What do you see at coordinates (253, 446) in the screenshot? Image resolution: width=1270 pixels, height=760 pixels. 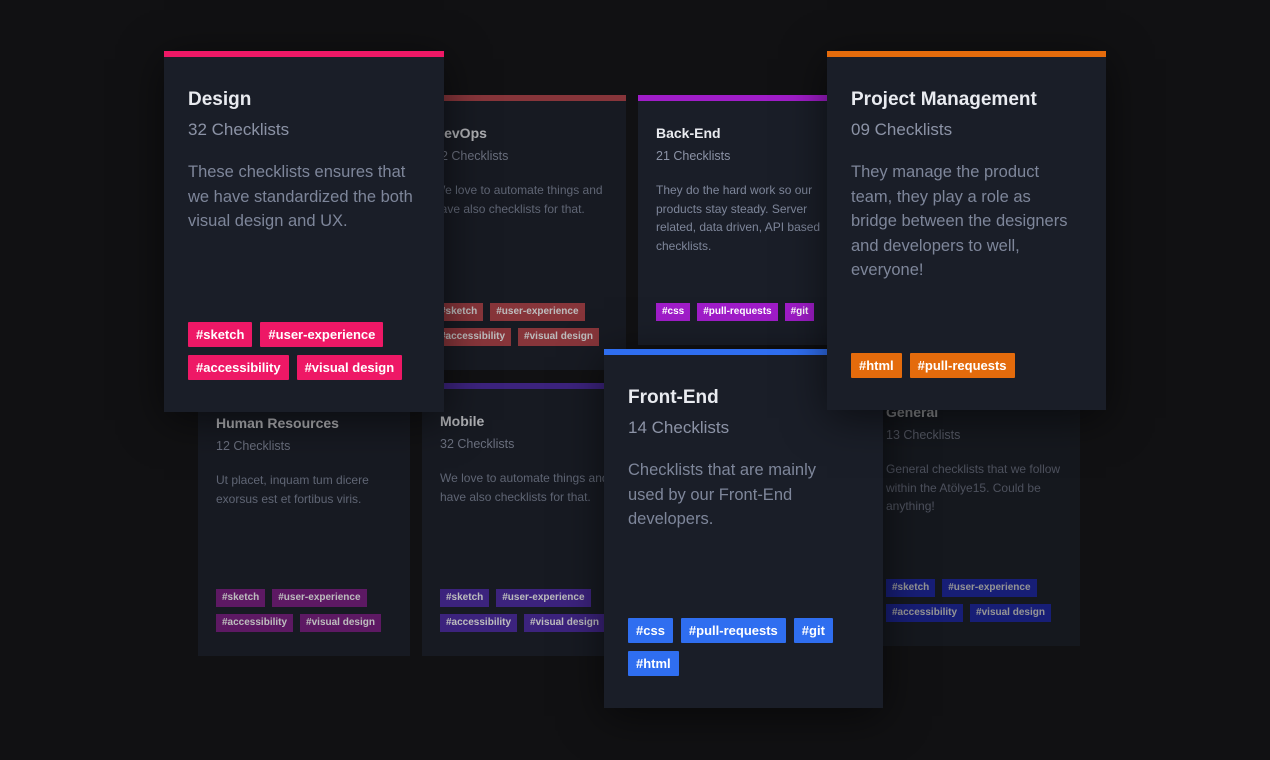 I see `card-count: 12 Checklists` at bounding box center [253, 446].